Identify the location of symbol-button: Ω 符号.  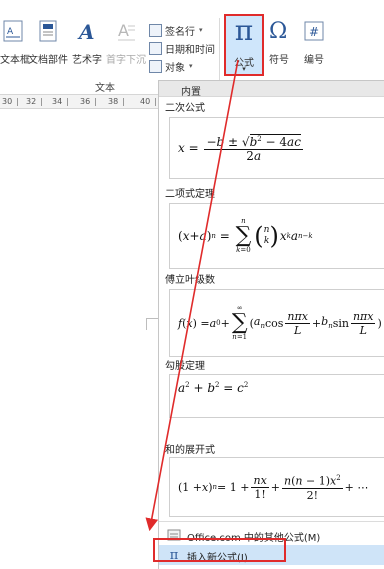
(279, 38).